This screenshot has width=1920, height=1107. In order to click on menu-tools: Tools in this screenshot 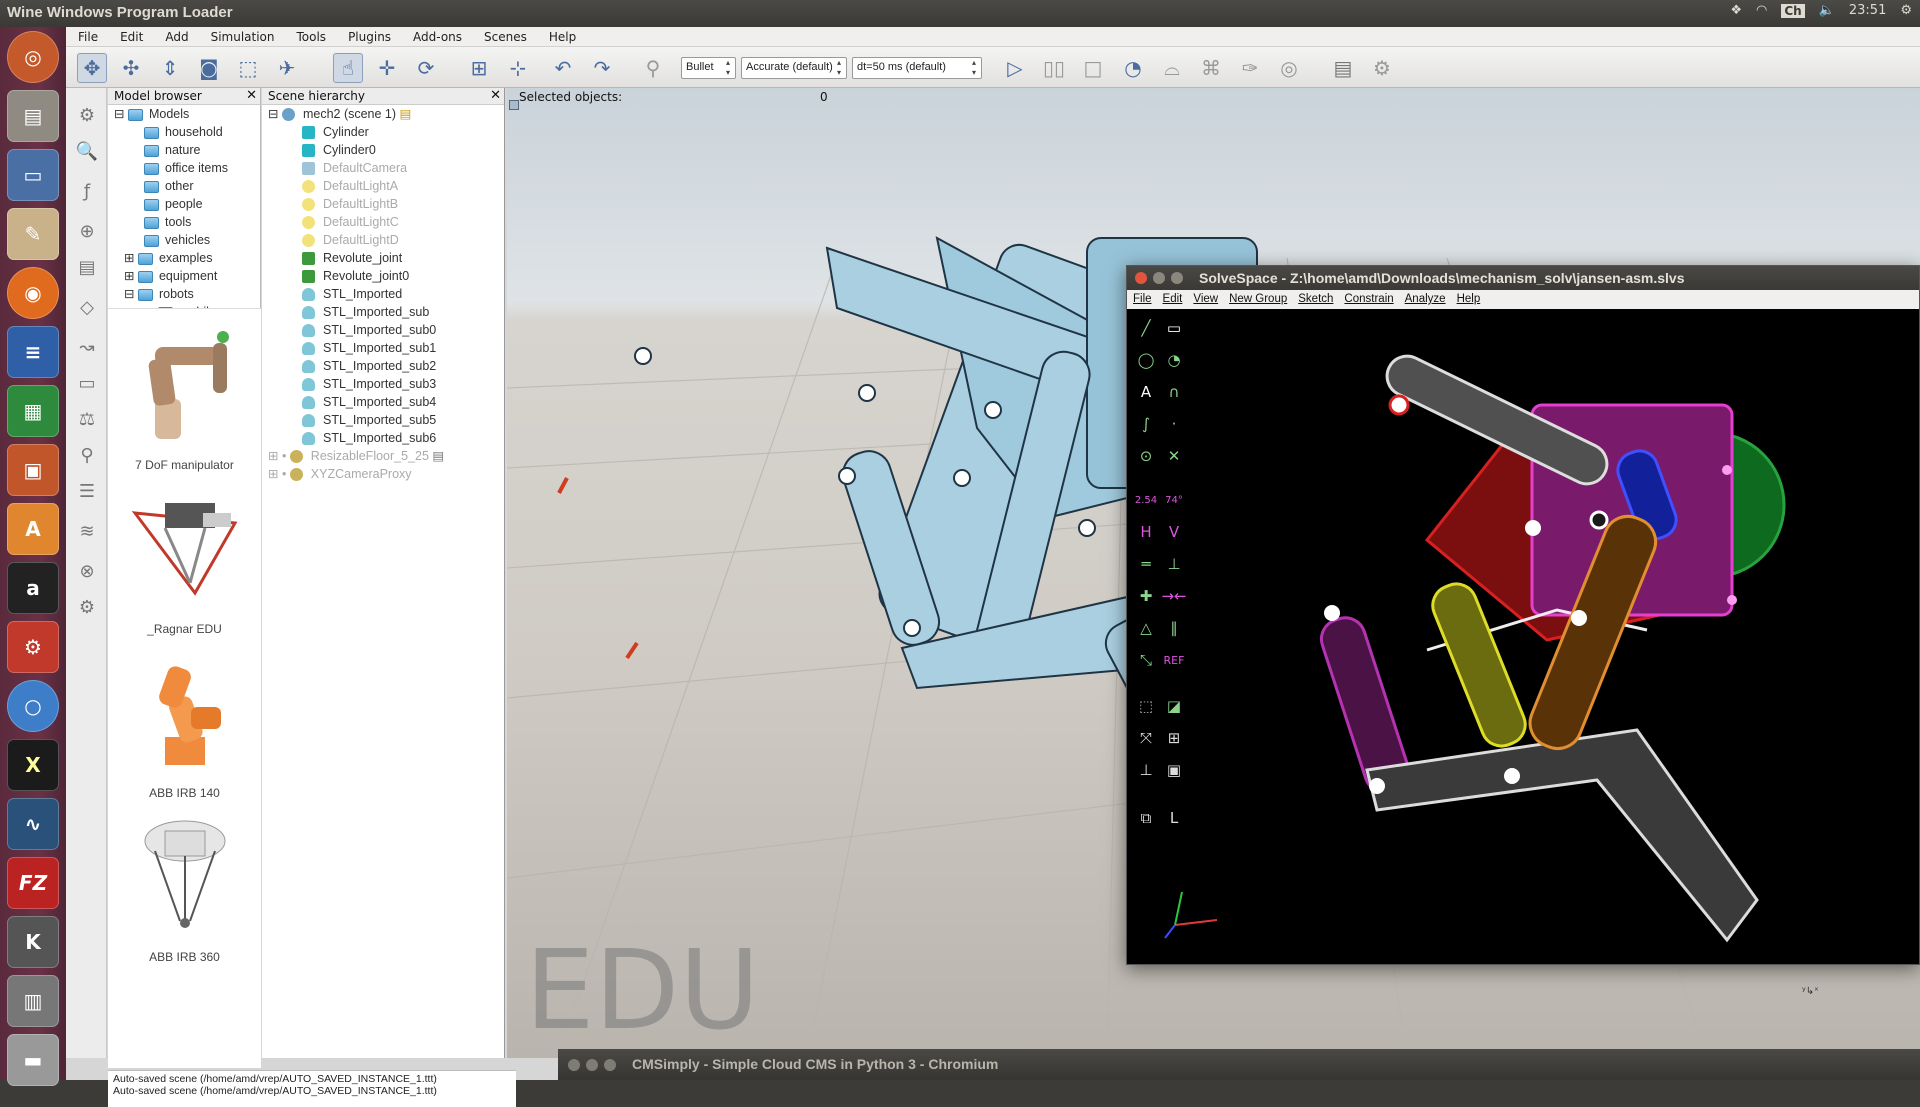, I will do `click(311, 35)`.